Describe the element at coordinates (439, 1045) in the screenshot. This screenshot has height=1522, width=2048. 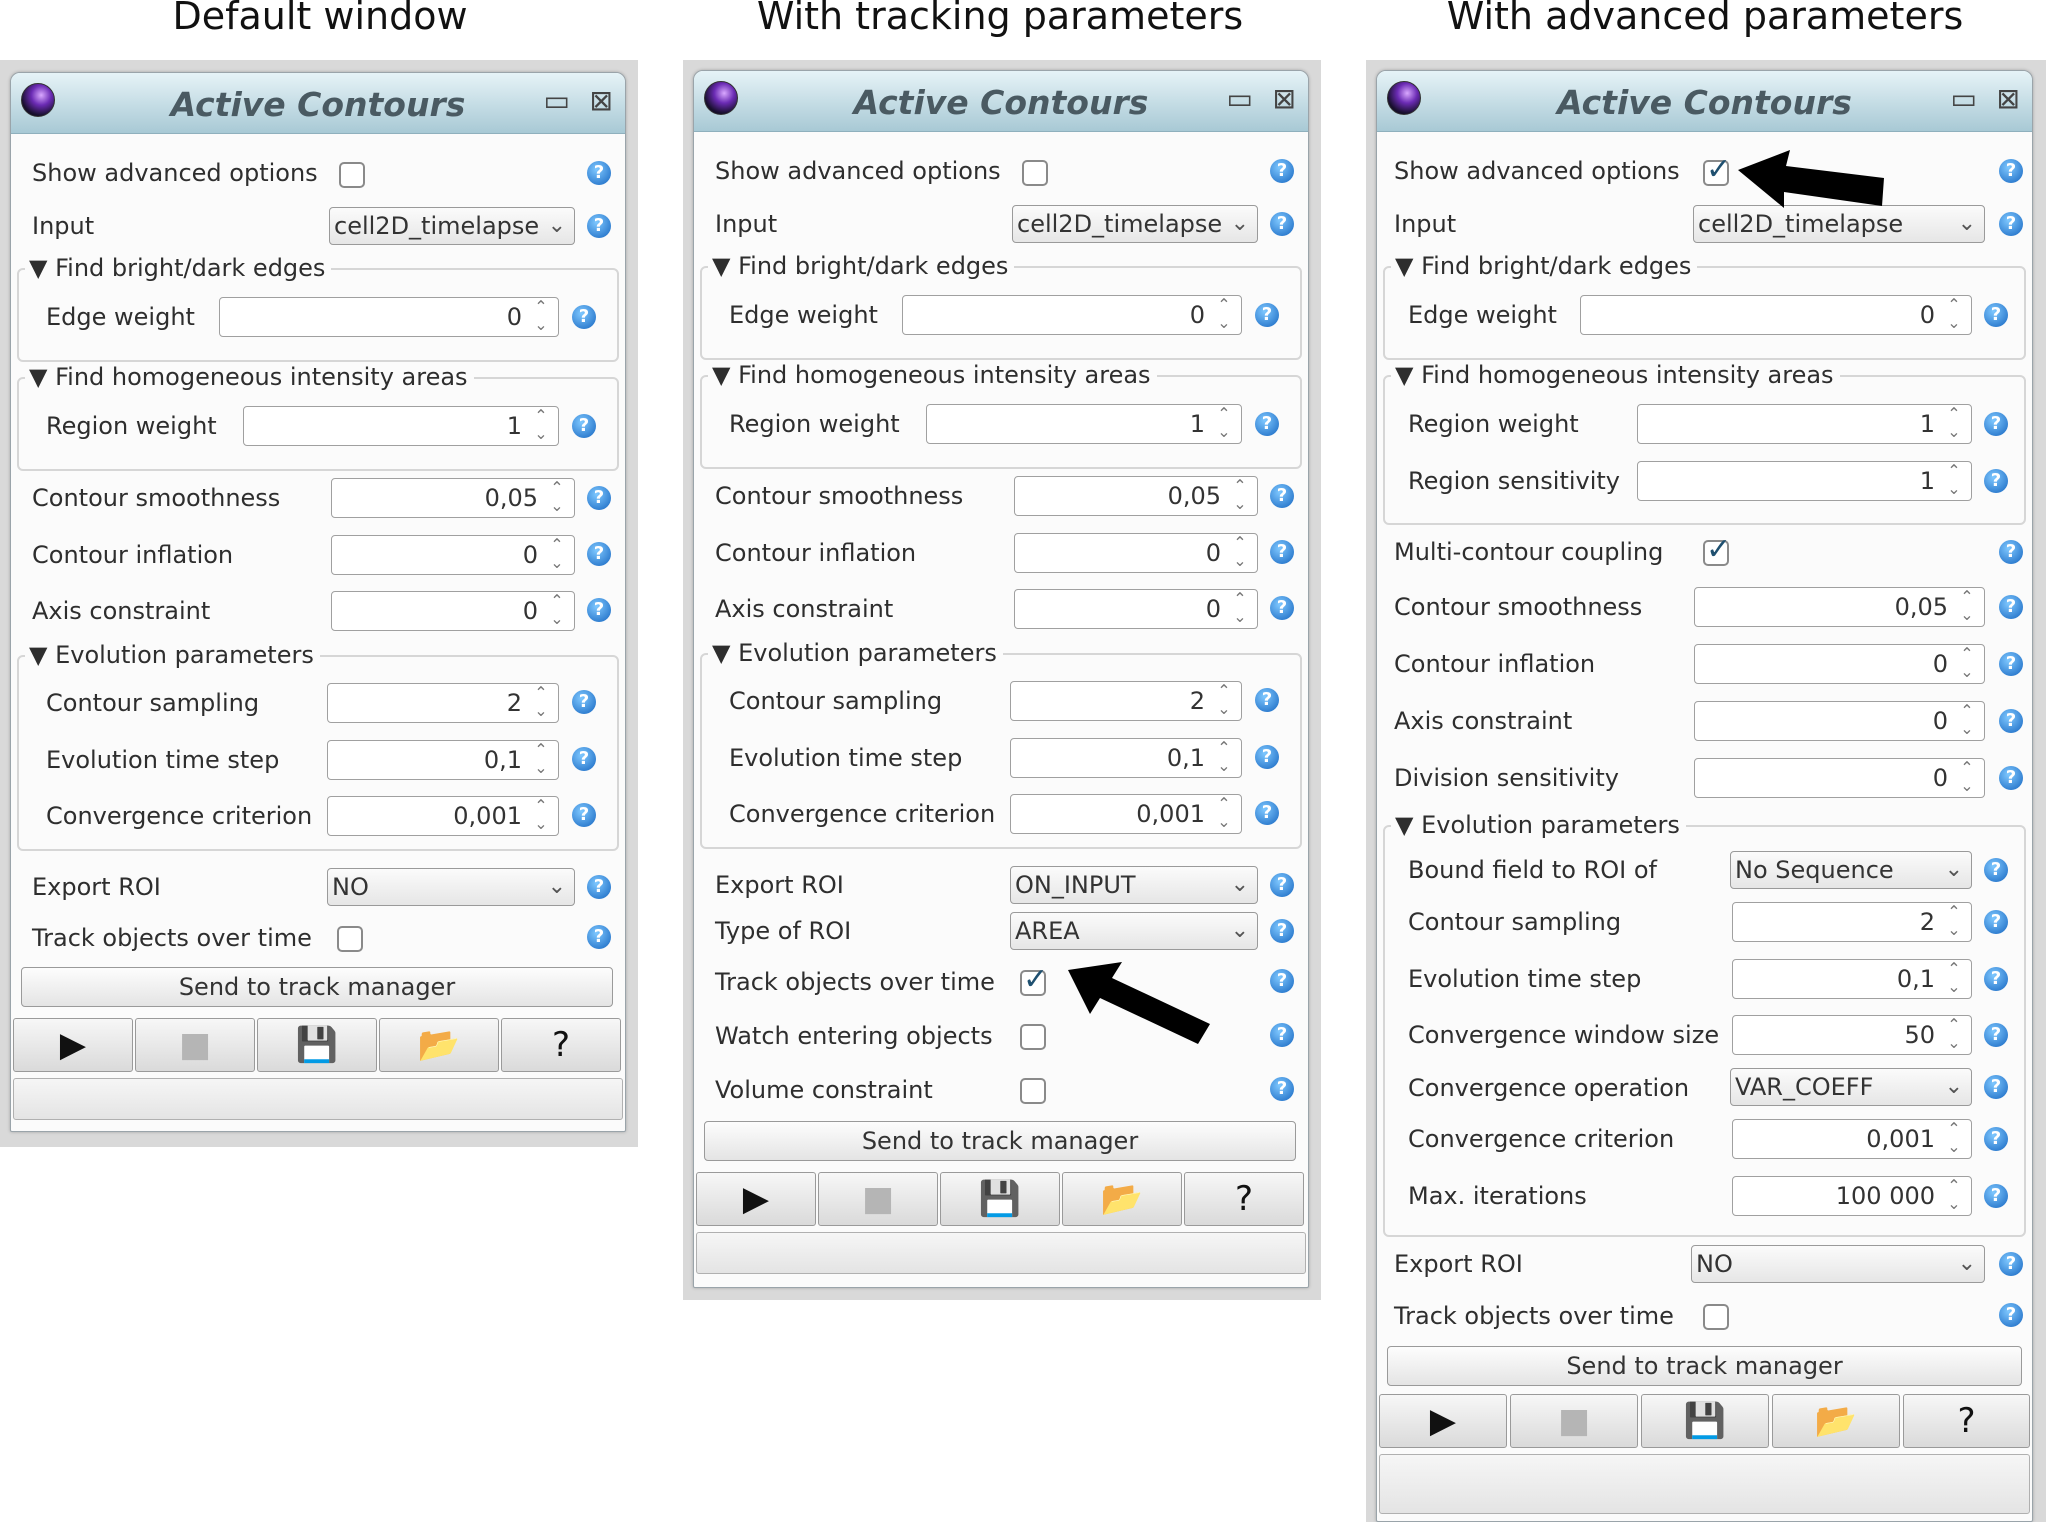
I see `open-button: 📂` at that location.